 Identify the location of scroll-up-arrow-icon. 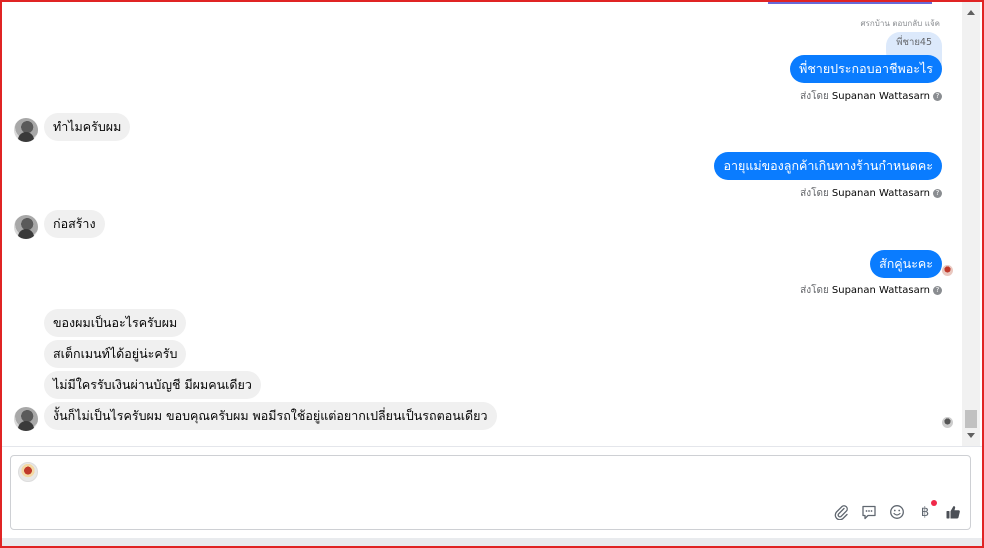
(971, 12).